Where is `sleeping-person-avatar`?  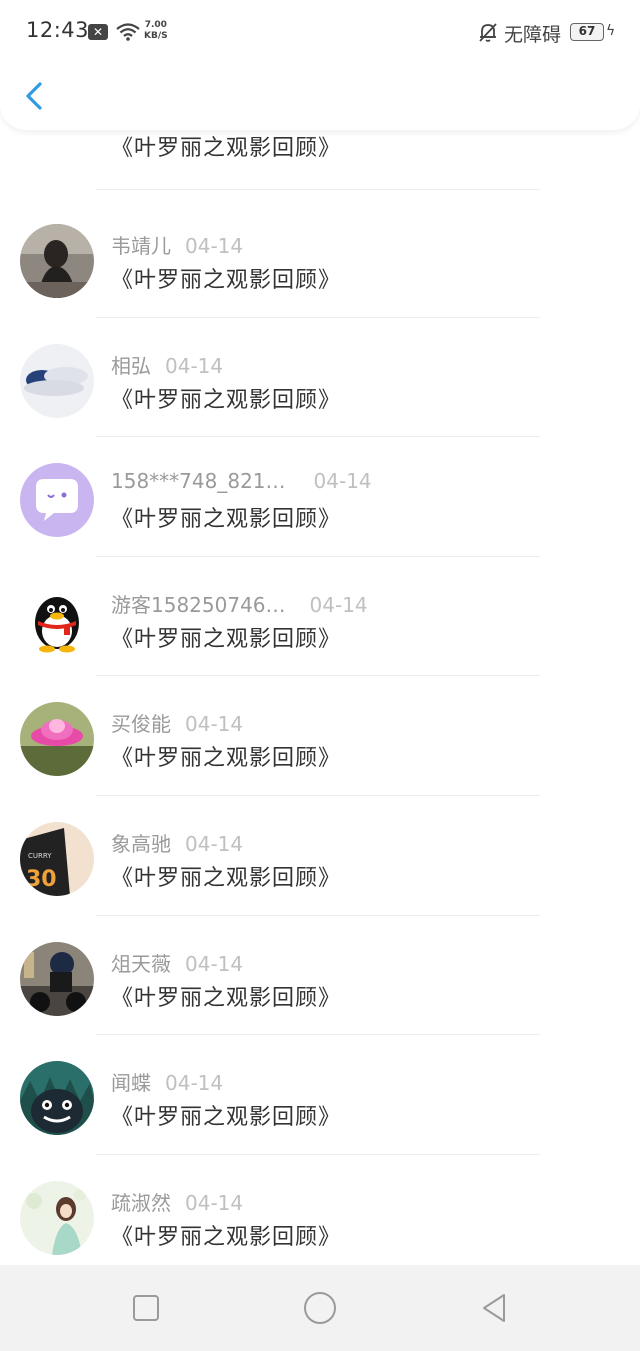
sleeping-person-avatar is located at coordinates (57, 380).